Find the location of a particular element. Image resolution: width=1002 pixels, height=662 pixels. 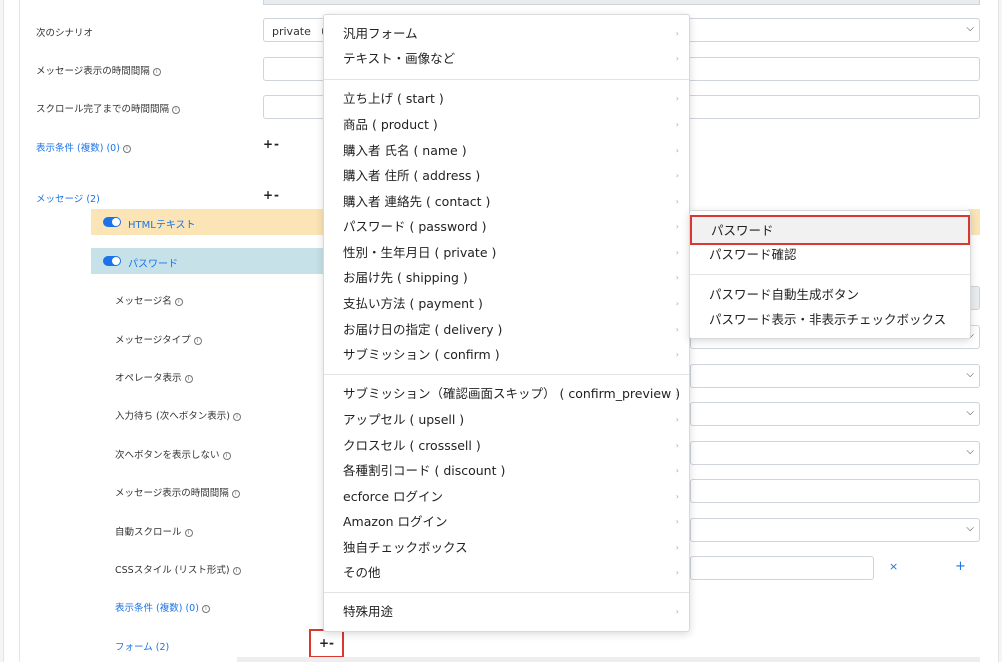

operator-display-label: オペレータ表示 i is located at coordinates (154, 377).